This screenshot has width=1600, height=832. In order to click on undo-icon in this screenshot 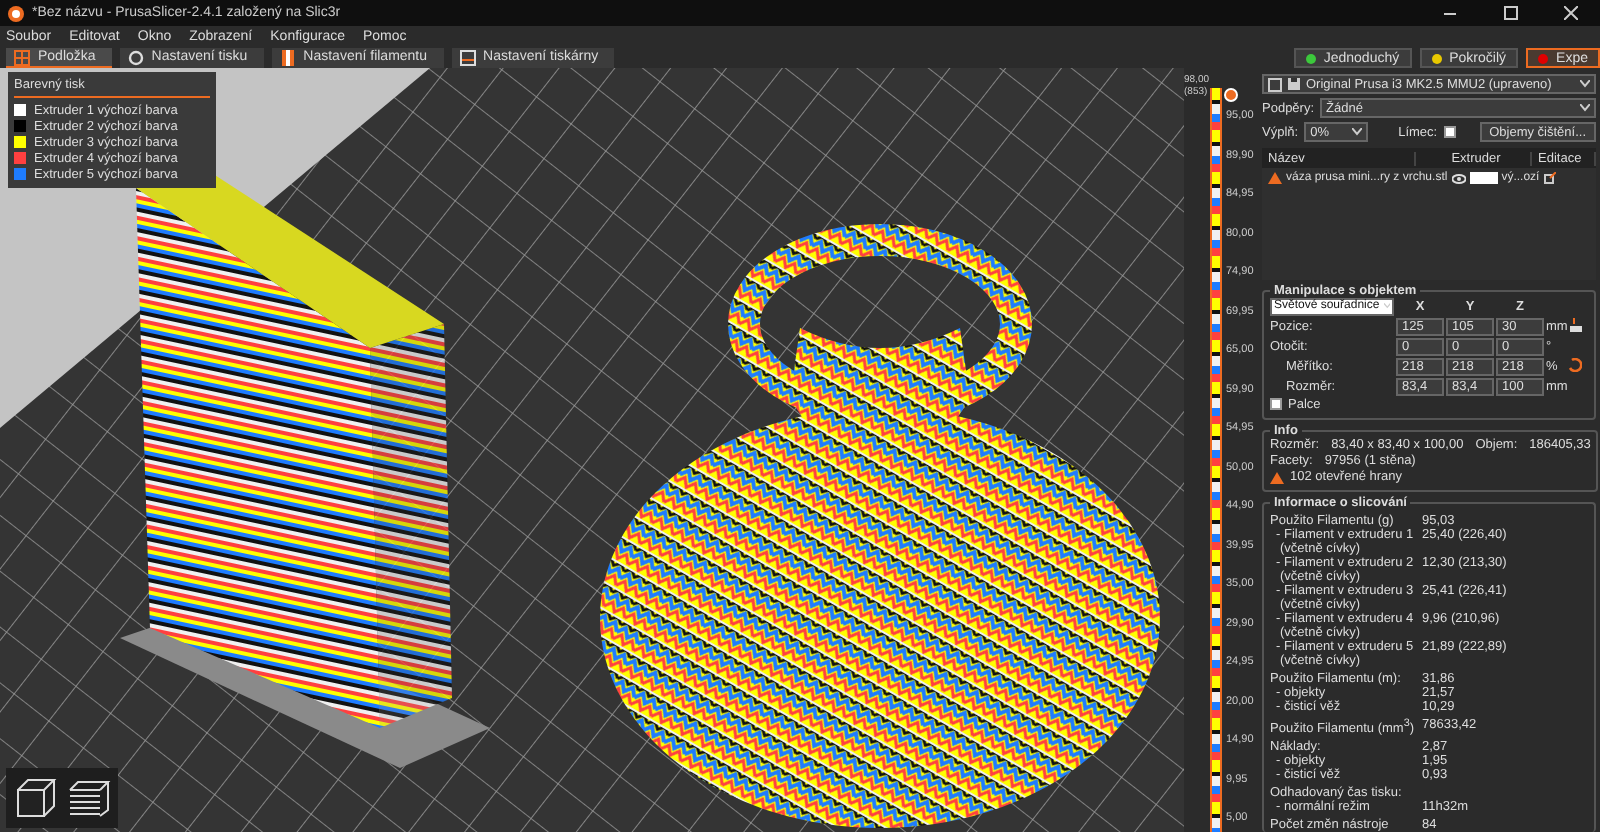, I will do `click(1575, 364)`.